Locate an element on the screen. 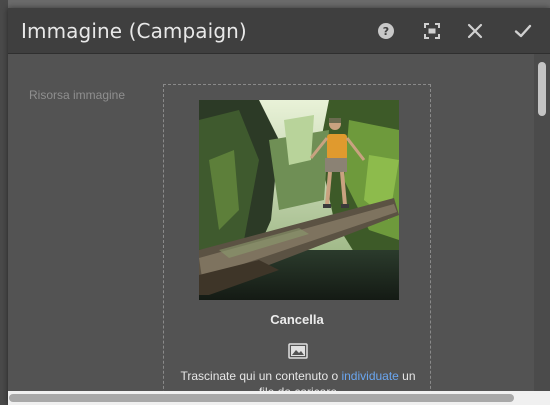  horizontal-scrollbar is located at coordinates (279, 398).